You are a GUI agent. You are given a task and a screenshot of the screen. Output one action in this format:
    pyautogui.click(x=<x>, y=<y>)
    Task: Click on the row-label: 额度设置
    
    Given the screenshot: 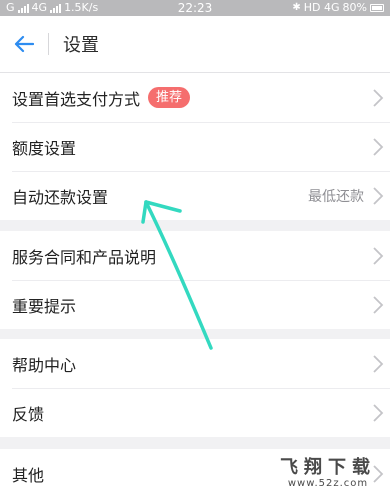 What is the action you would take?
    pyautogui.click(x=44, y=148)
    